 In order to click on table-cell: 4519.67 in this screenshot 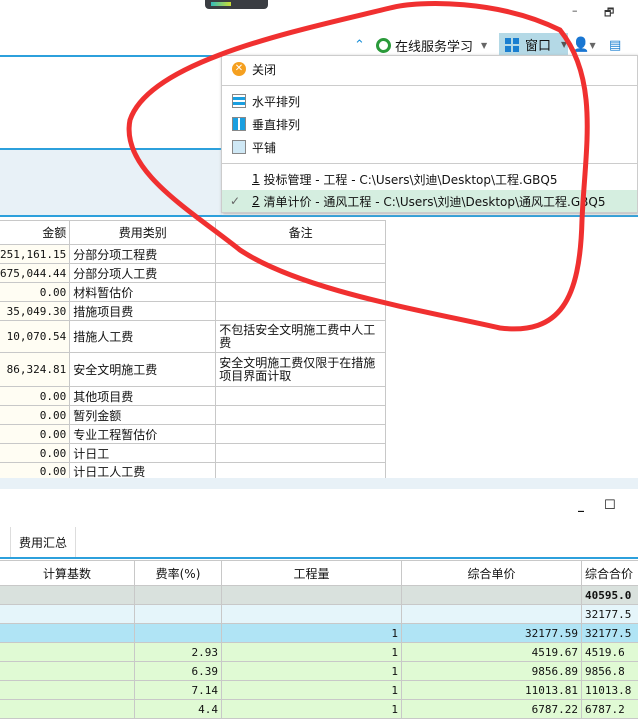, I will do `click(492, 652)`.